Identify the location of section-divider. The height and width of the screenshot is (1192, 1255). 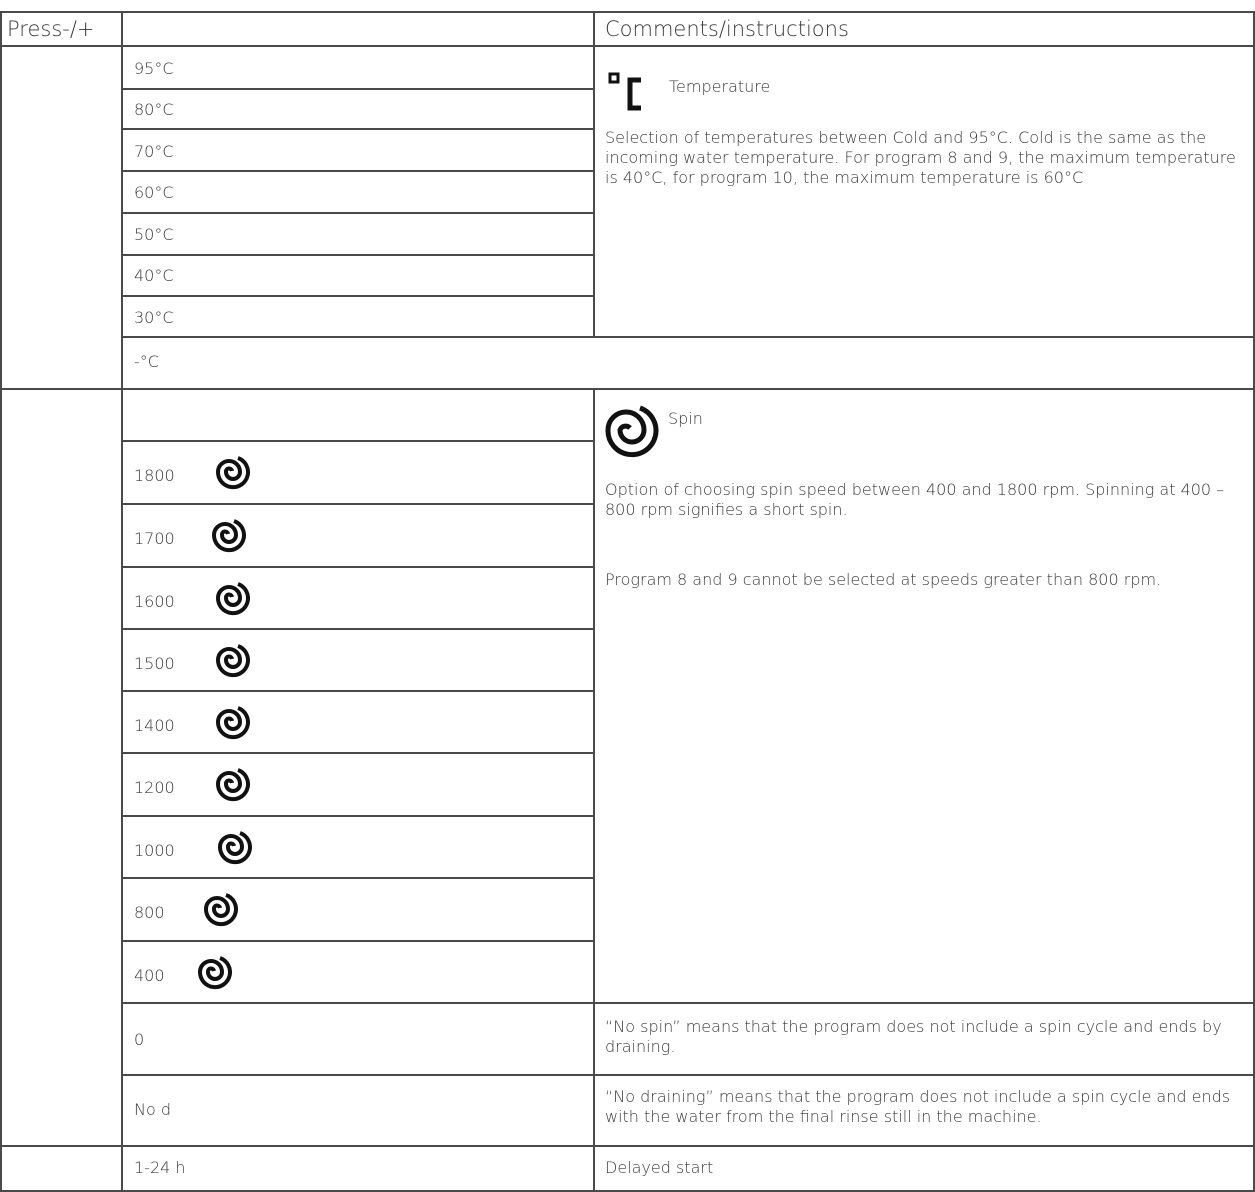
(627, 389).